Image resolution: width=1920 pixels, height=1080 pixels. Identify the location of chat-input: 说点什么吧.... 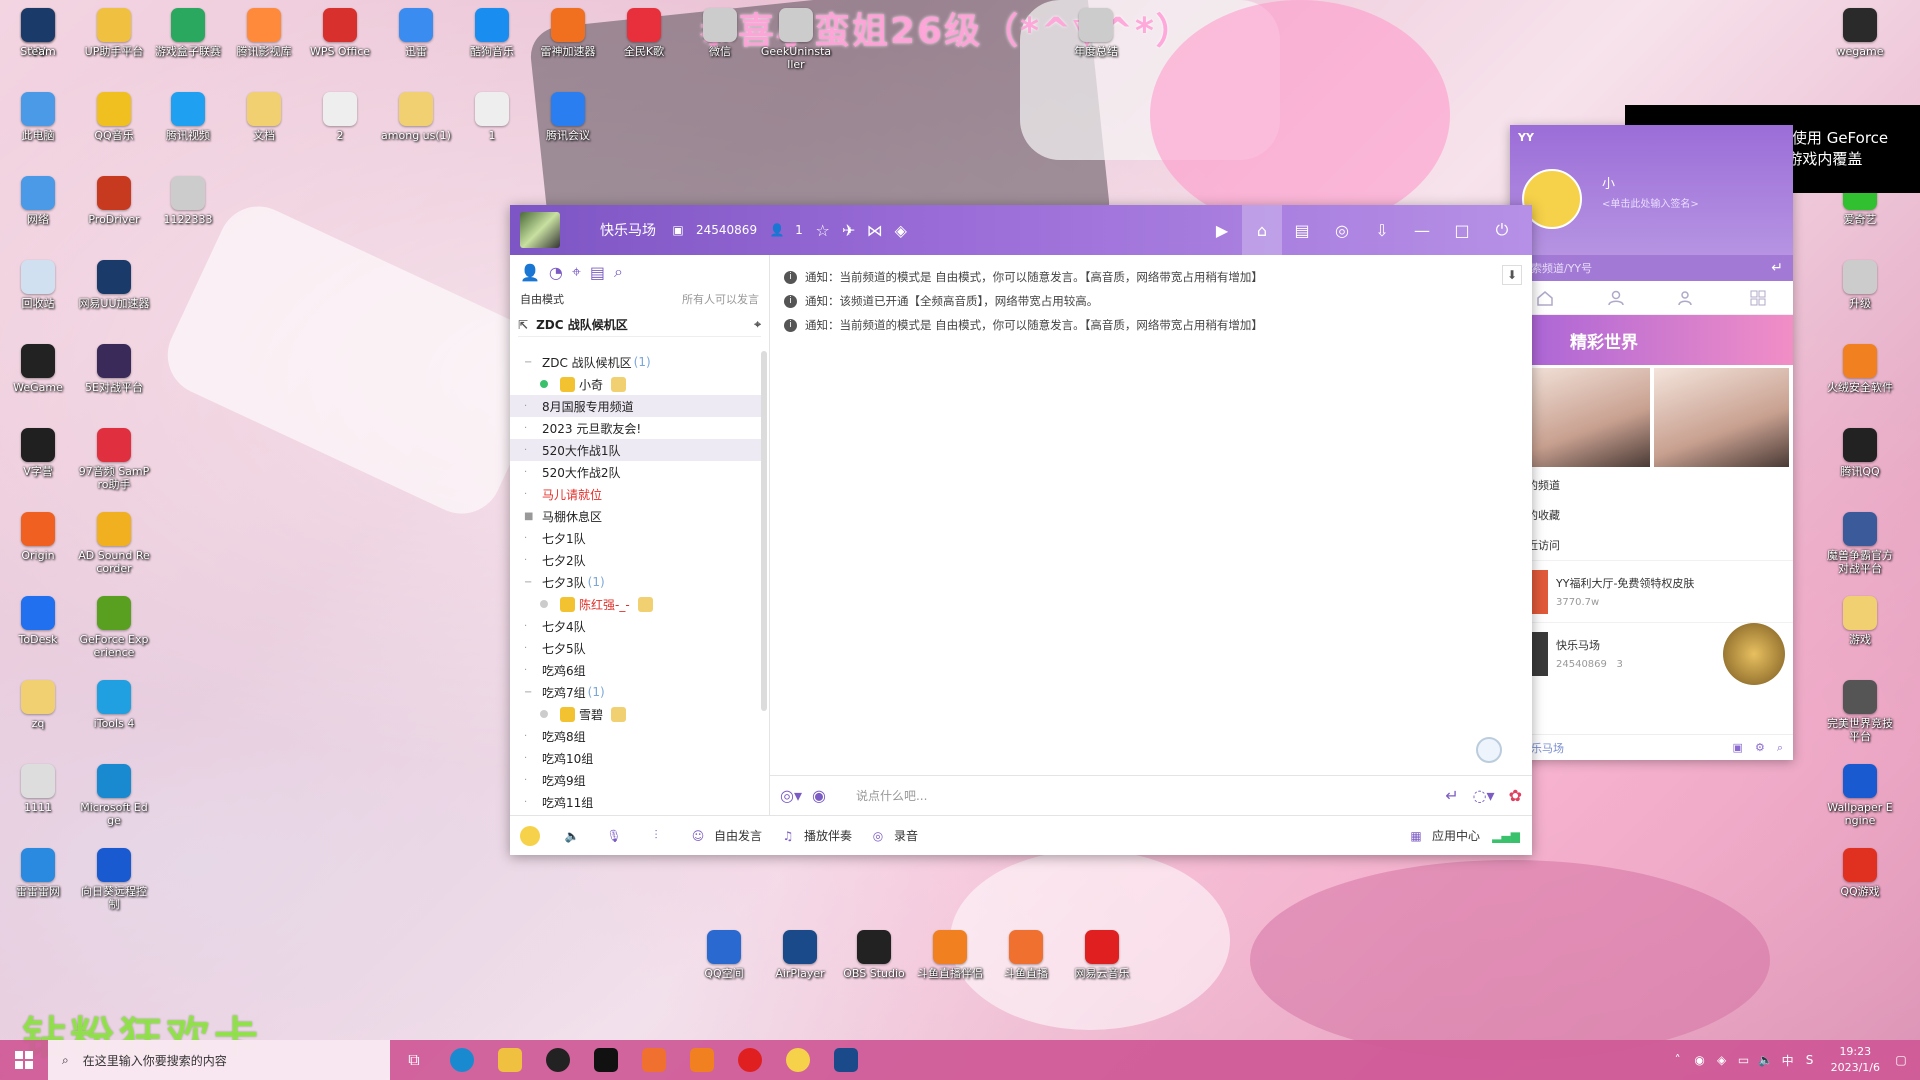
(1150, 795).